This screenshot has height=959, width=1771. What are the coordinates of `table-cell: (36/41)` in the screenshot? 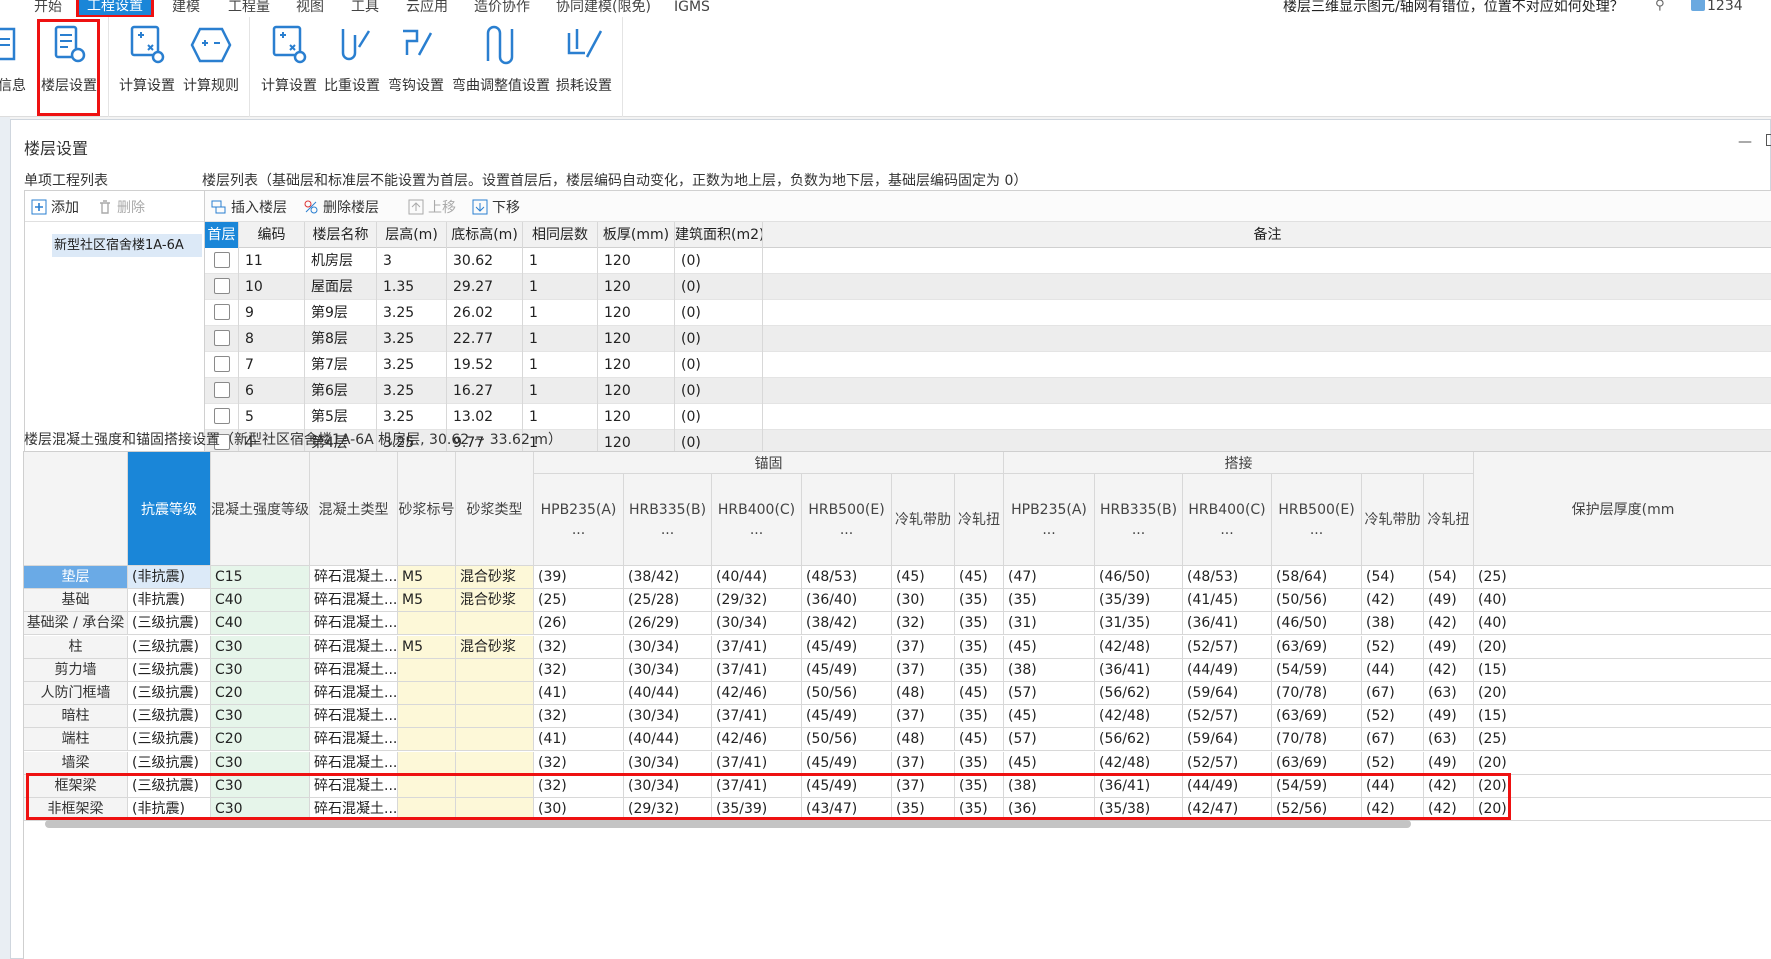 It's located at (1139, 670).